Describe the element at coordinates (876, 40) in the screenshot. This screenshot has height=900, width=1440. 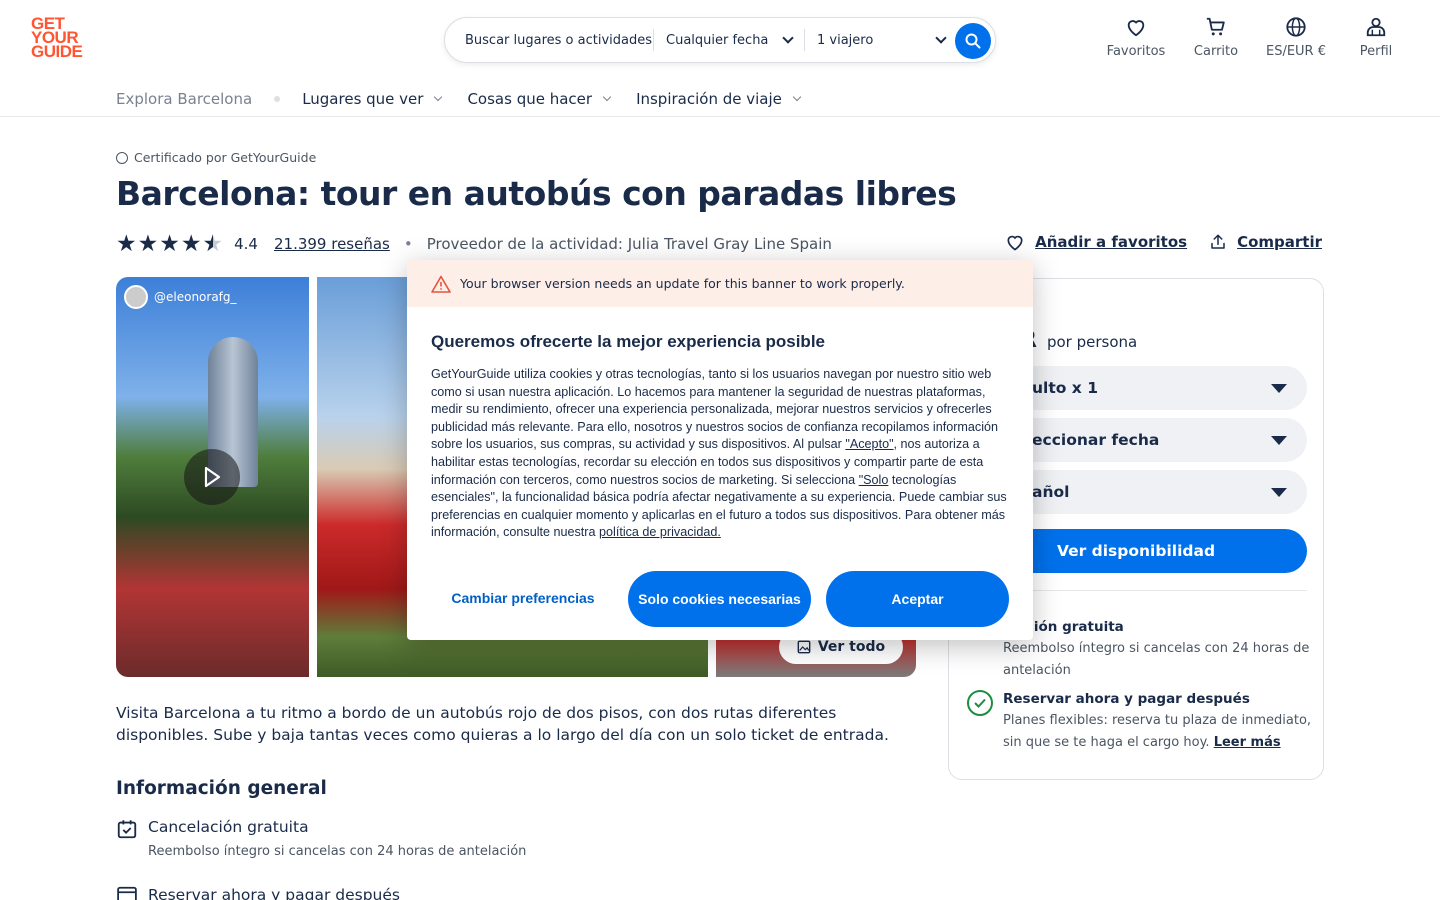
I see `travelers-picker: 1 viajero` at that location.